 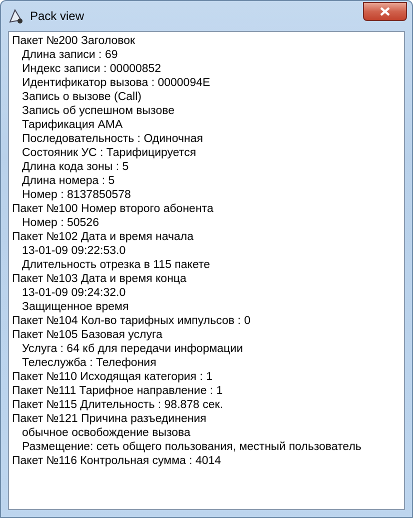 What do you see at coordinates (206, 447) in the screenshot?
I see `packet-field: Размещение: сеть общего пользования, местный пользователь` at bounding box center [206, 447].